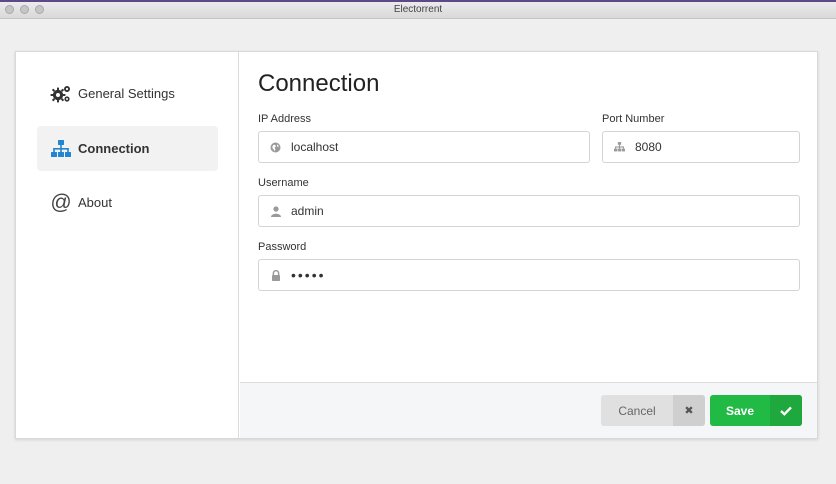 The height and width of the screenshot is (484, 836). I want to click on sidebar-item-about: @ About, so click(127, 202).